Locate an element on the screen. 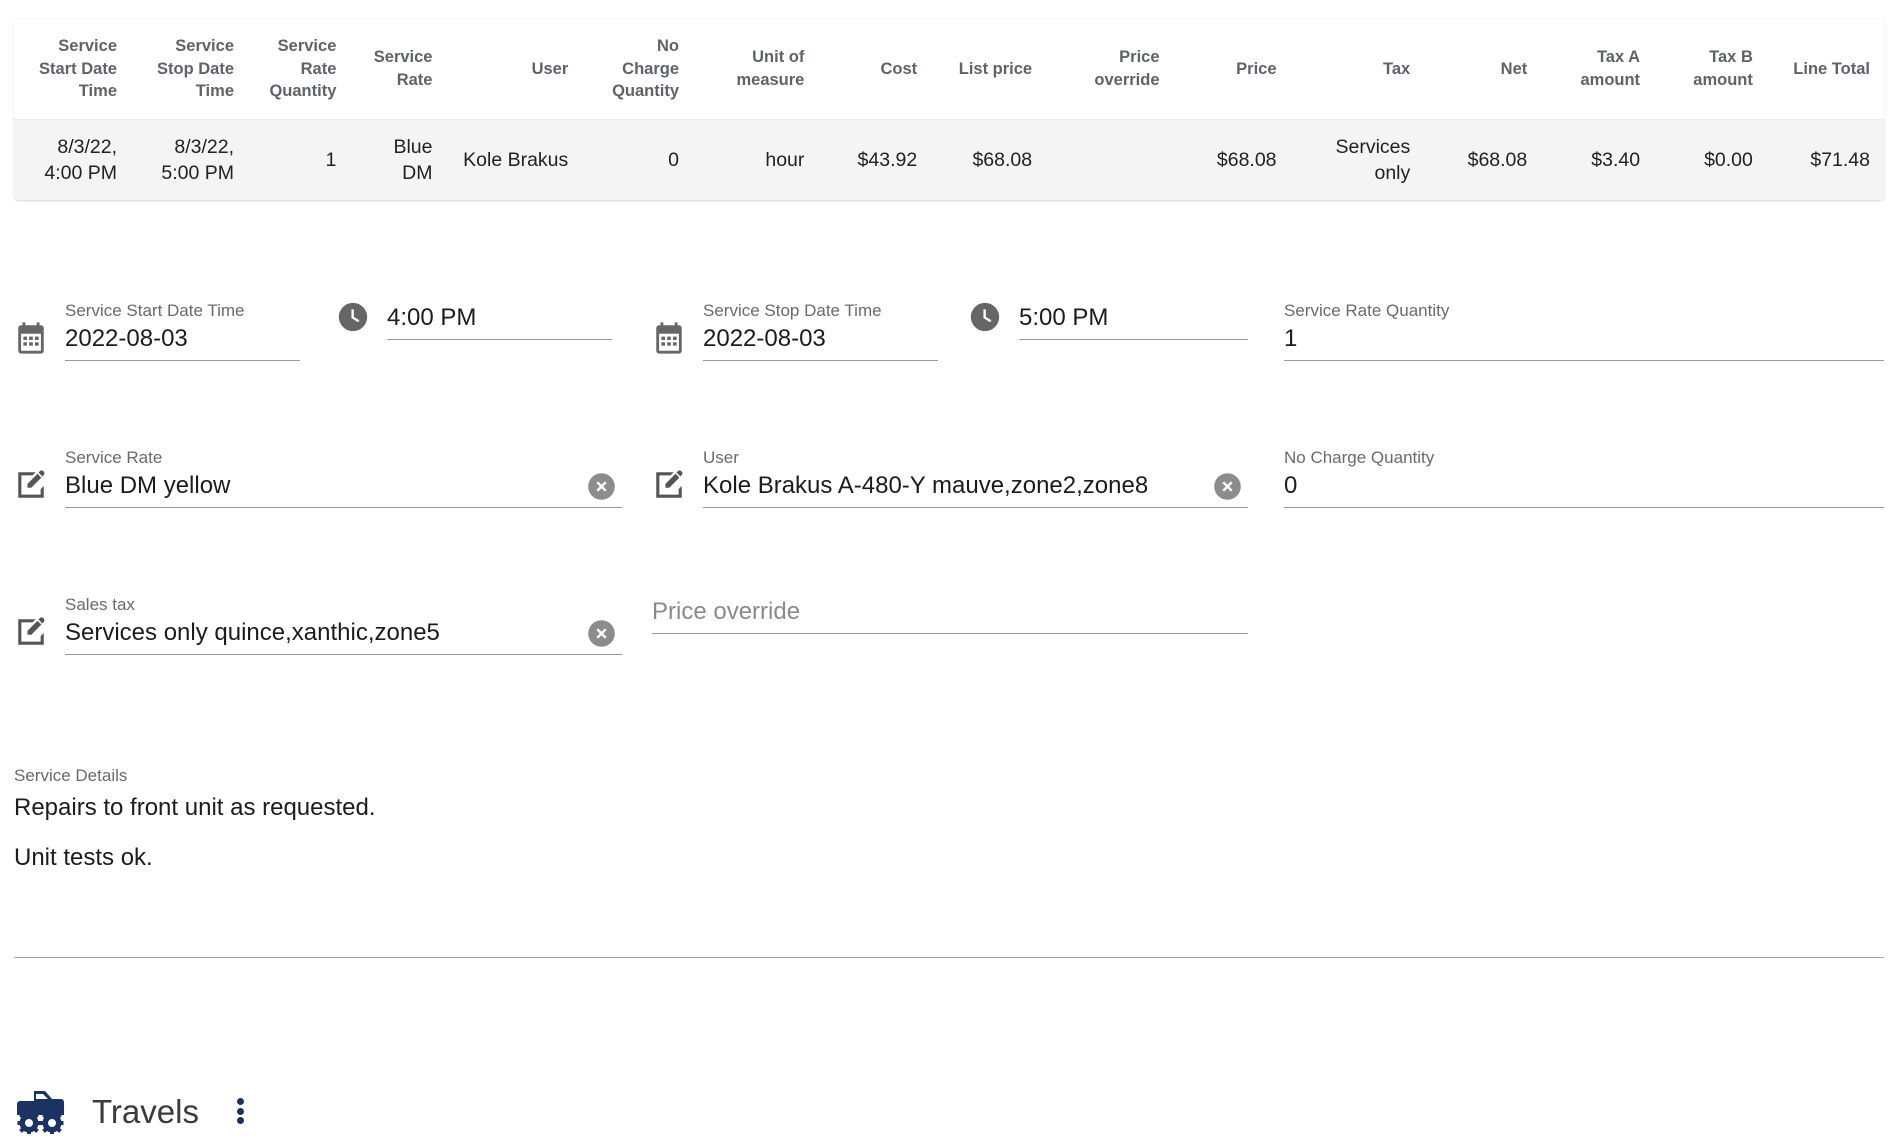 This screenshot has width=1898, height=1146. cell-tax: Services only is located at coordinates (1373, 159).